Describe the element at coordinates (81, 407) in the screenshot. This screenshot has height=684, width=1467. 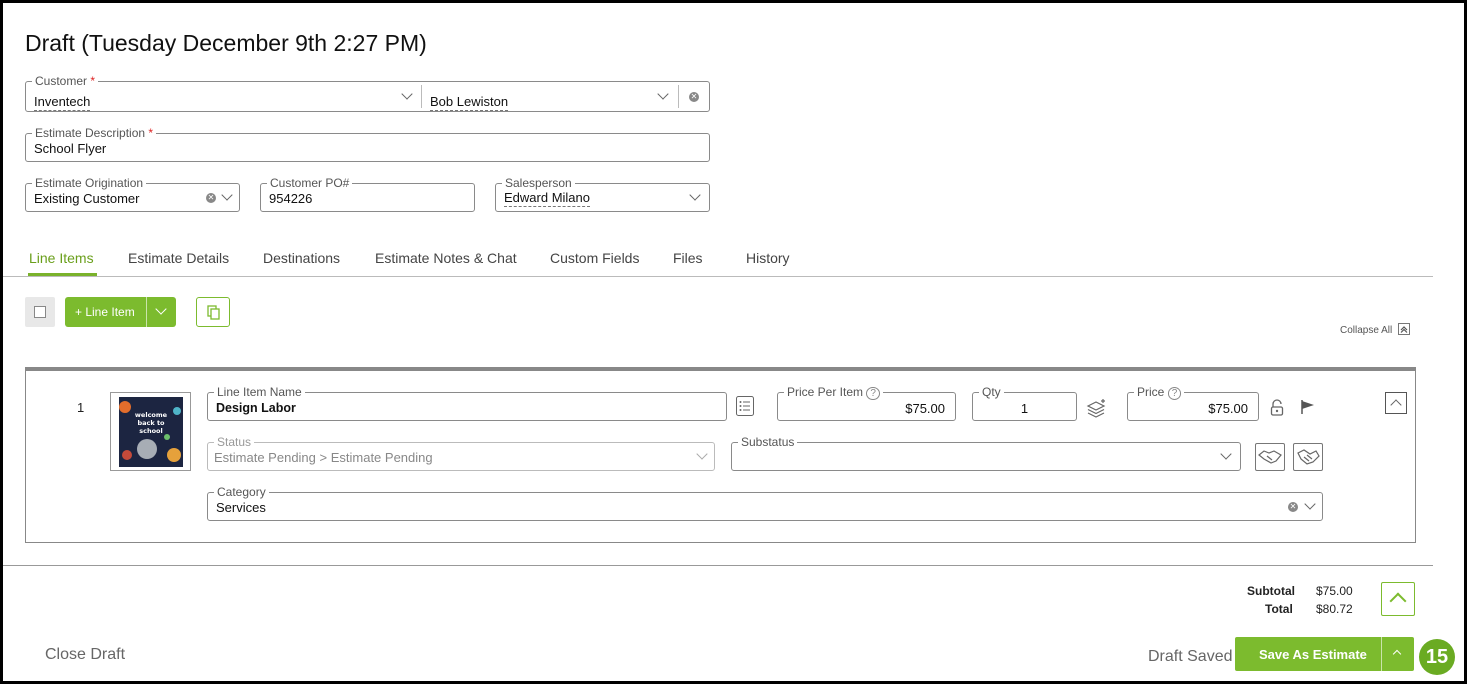
I see `line-item-number: 1` at that location.